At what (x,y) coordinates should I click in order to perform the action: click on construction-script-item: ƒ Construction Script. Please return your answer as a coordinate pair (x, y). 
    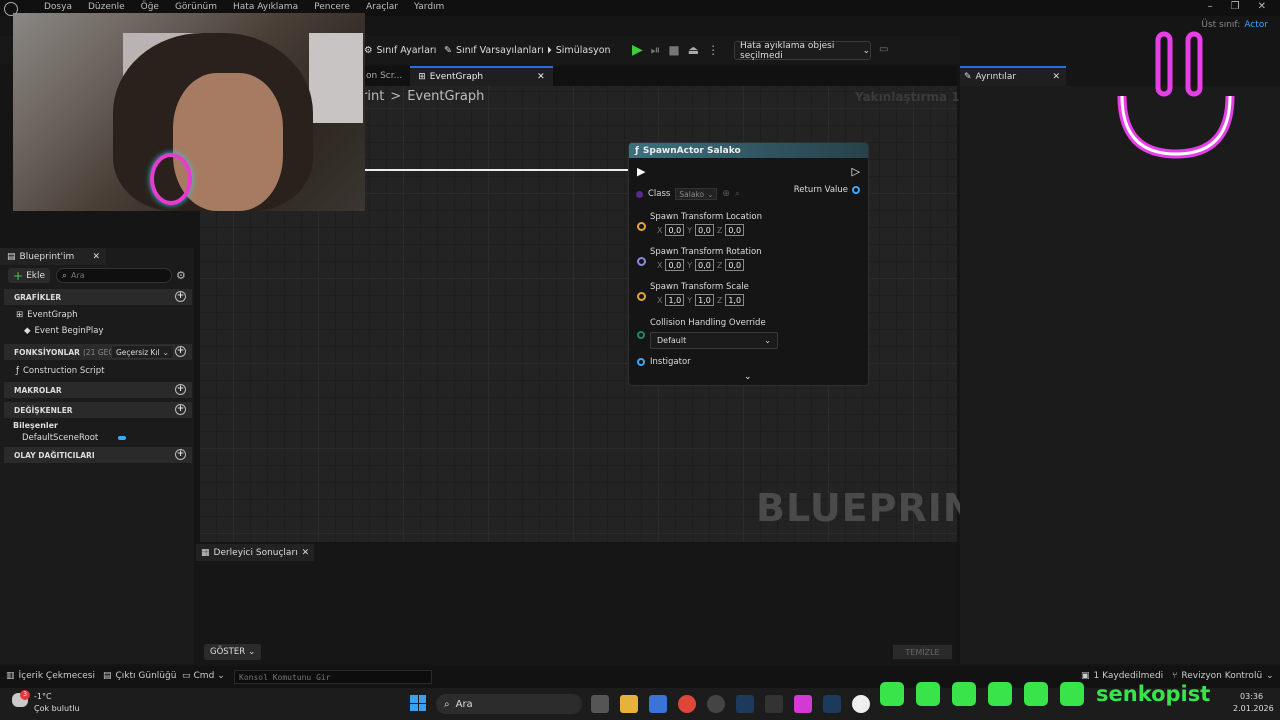
    Looking at the image, I should click on (60, 371).